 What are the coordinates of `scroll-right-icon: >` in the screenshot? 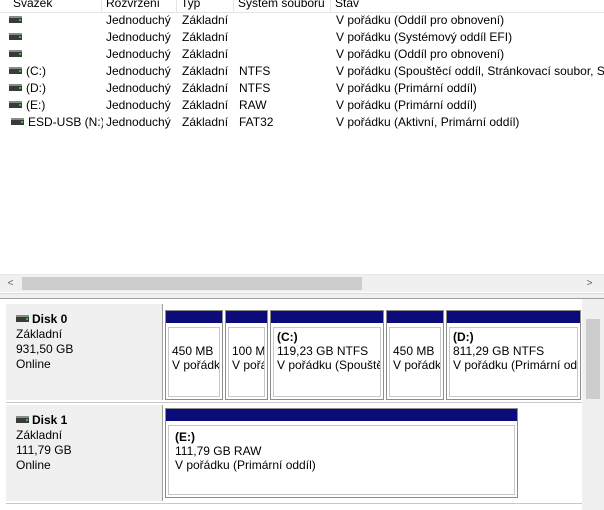 It's located at (589, 283).